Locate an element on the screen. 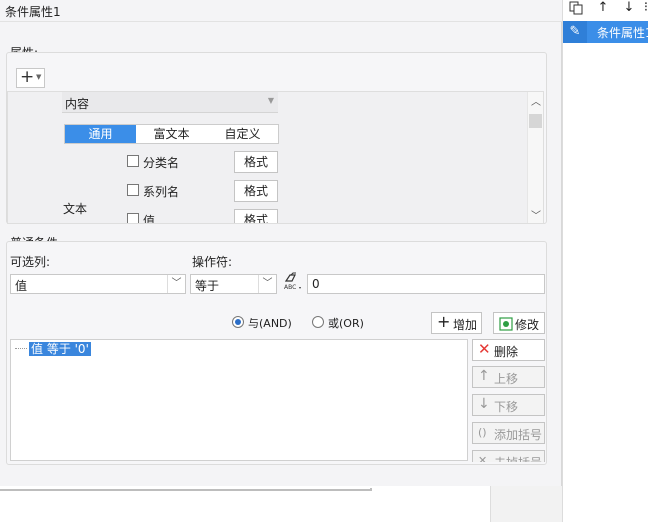 This screenshot has width=648, height=522. operator-label: 操作符: is located at coordinates (212, 262).